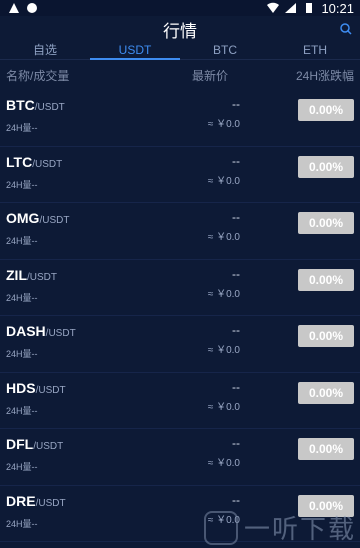 Image resolution: width=360 pixels, height=548 pixels. What do you see at coordinates (180, 175) in the screenshot?
I see `market-row-ltc: LTC/USDT 24H量-- -- ≈ ￥0.0 0.00%` at bounding box center [180, 175].